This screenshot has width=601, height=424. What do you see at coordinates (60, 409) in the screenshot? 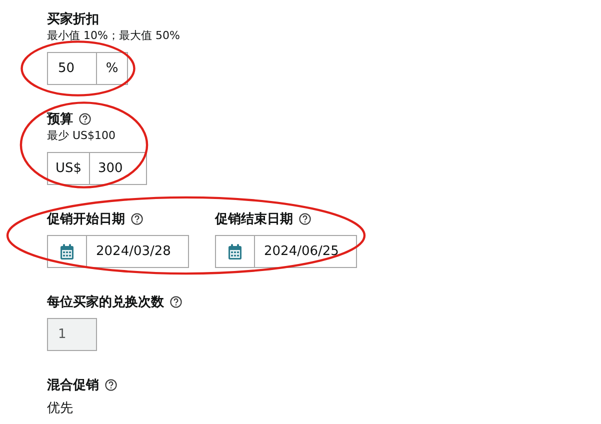
I see `field-value: 优先` at bounding box center [60, 409].